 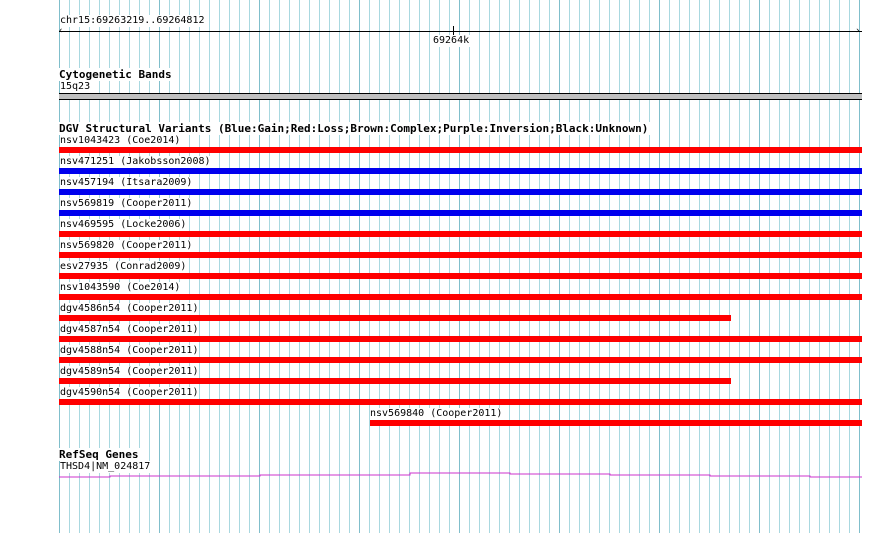 What do you see at coordinates (130, 351) in the screenshot?
I see `dgv-variant-label: dgv4588n54 (Cooper2011)` at bounding box center [130, 351].